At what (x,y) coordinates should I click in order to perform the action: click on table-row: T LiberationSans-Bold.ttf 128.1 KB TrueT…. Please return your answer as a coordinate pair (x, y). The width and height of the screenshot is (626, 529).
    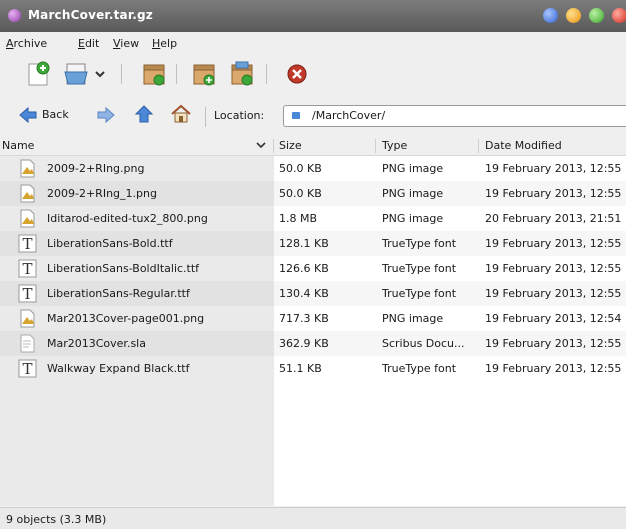
    Looking at the image, I should click on (313, 243).